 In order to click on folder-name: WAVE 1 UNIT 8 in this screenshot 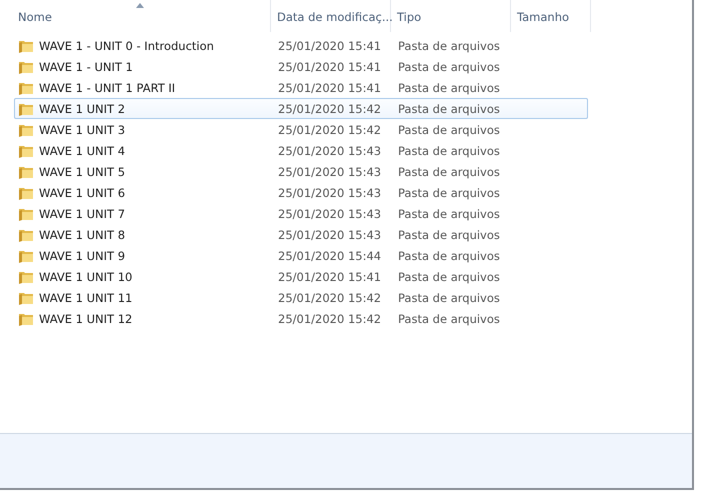, I will do `click(82, 235)`.